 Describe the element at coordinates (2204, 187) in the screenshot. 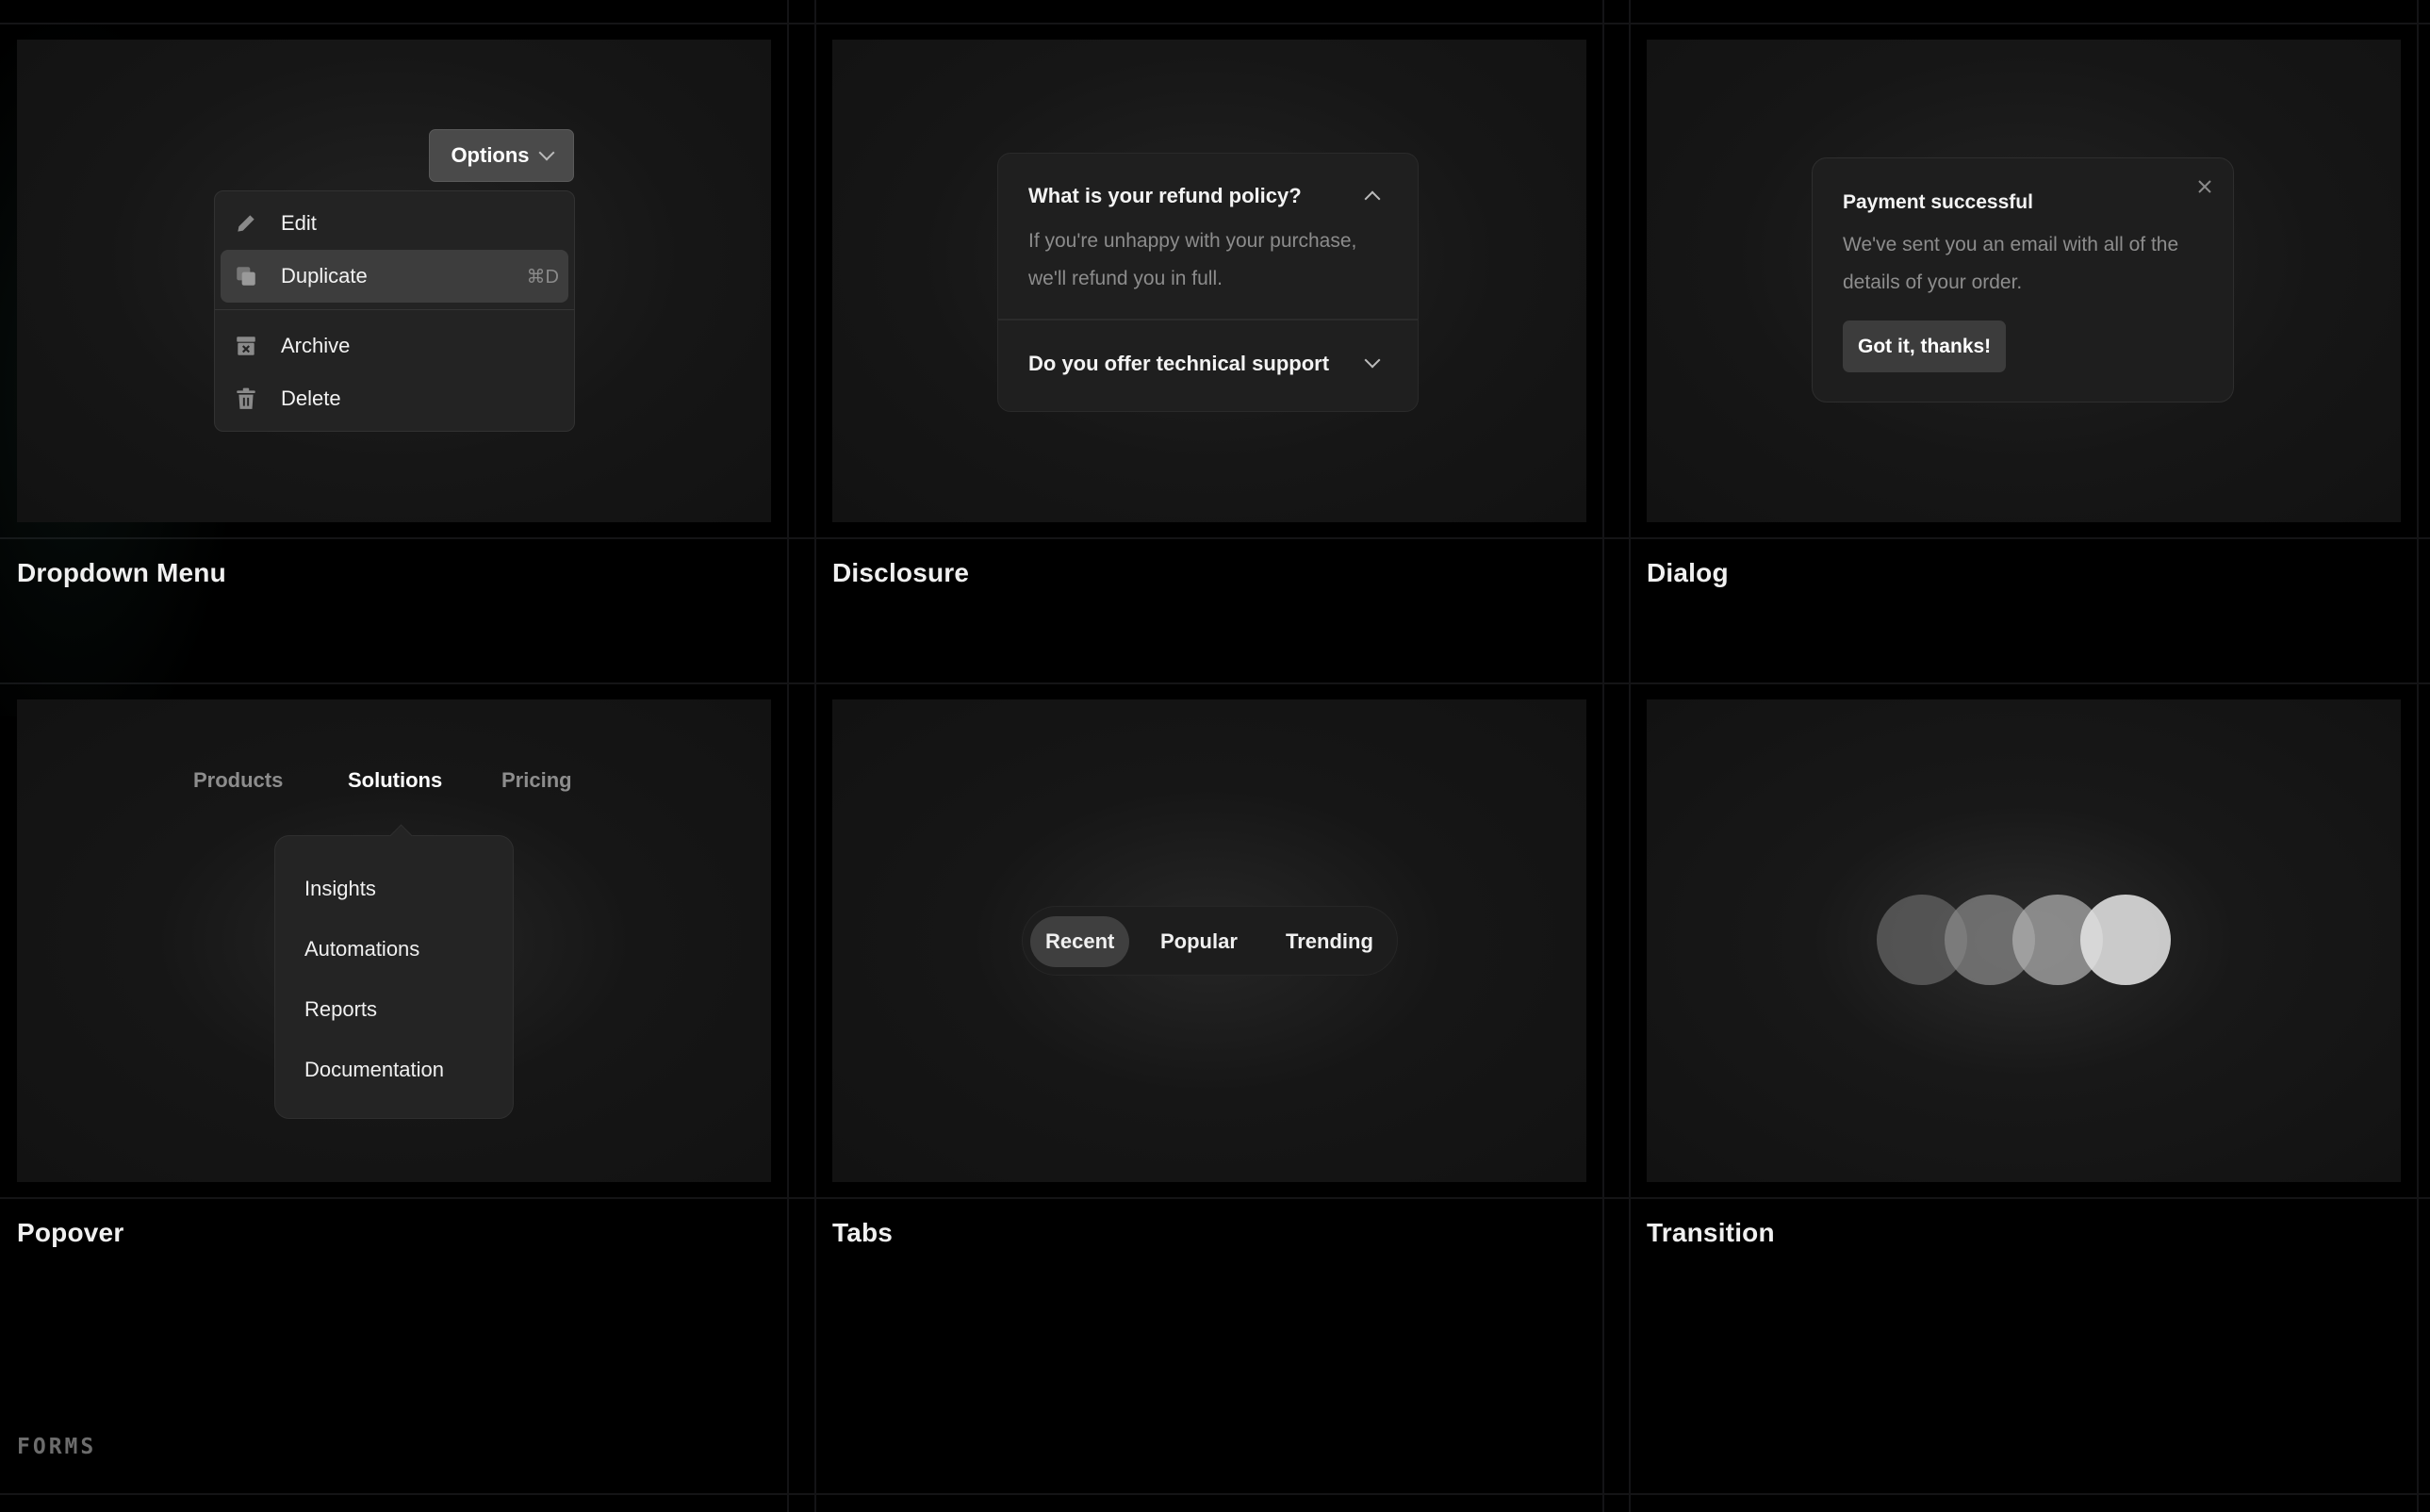

I see `close-icon` at that location.